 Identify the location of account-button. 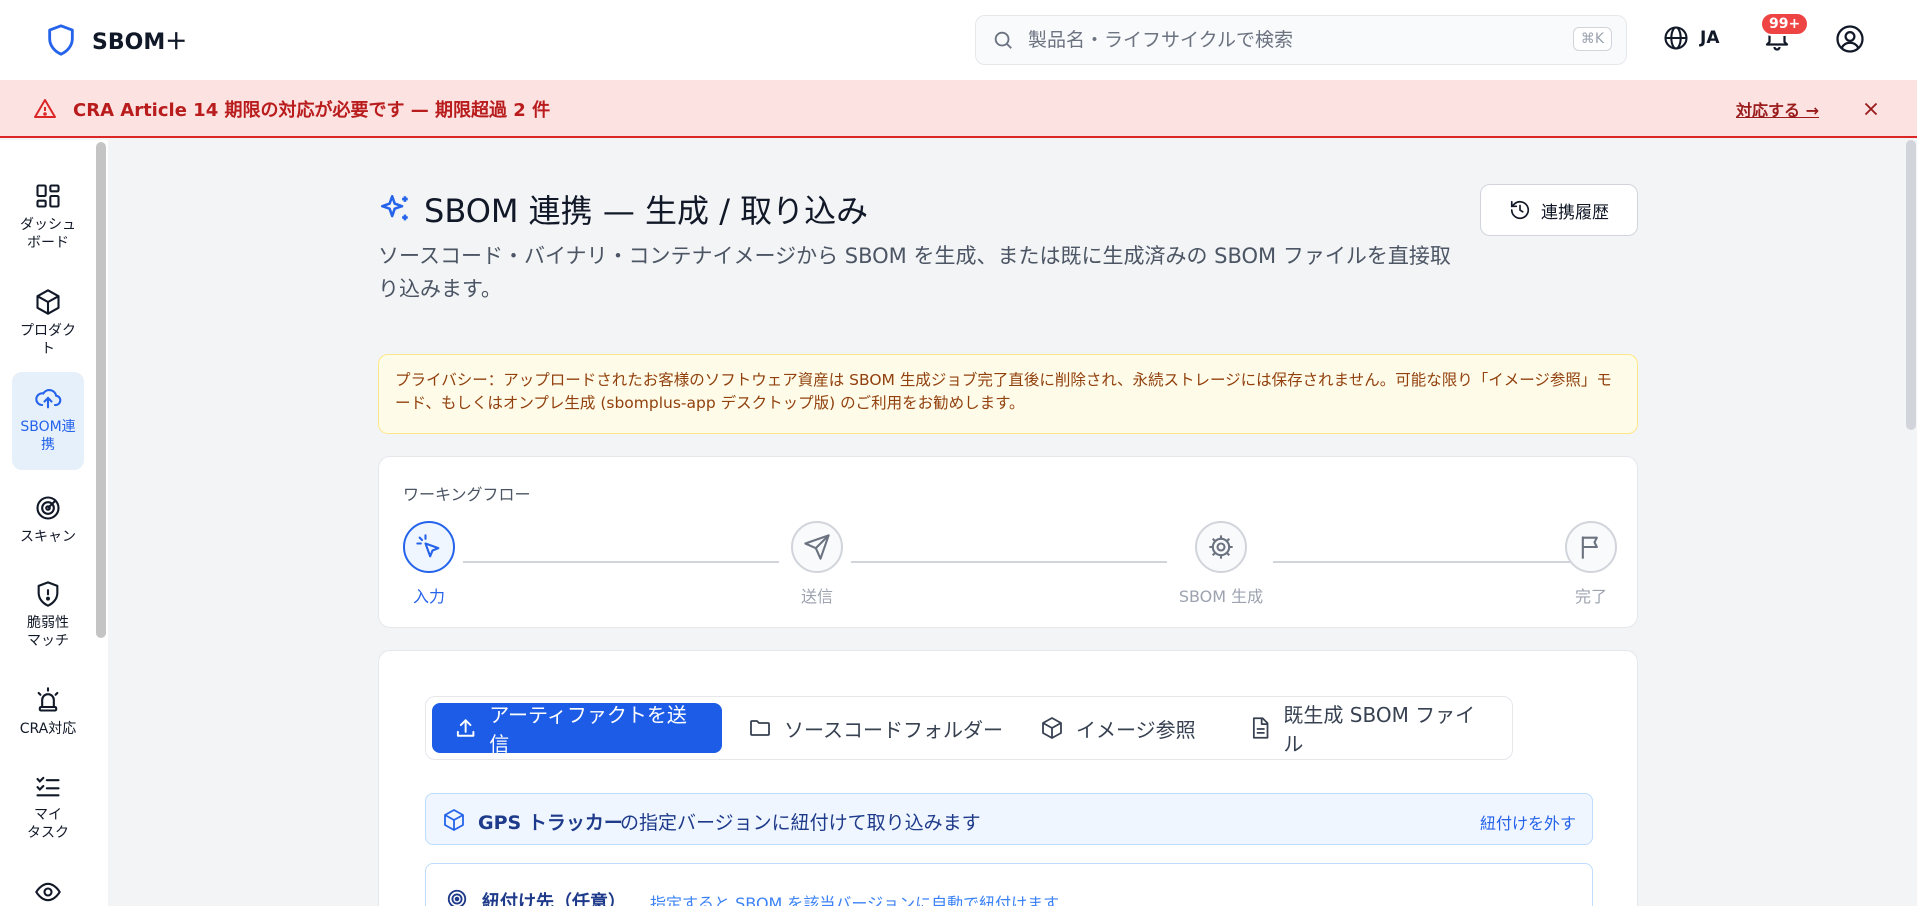
(1850, 39).